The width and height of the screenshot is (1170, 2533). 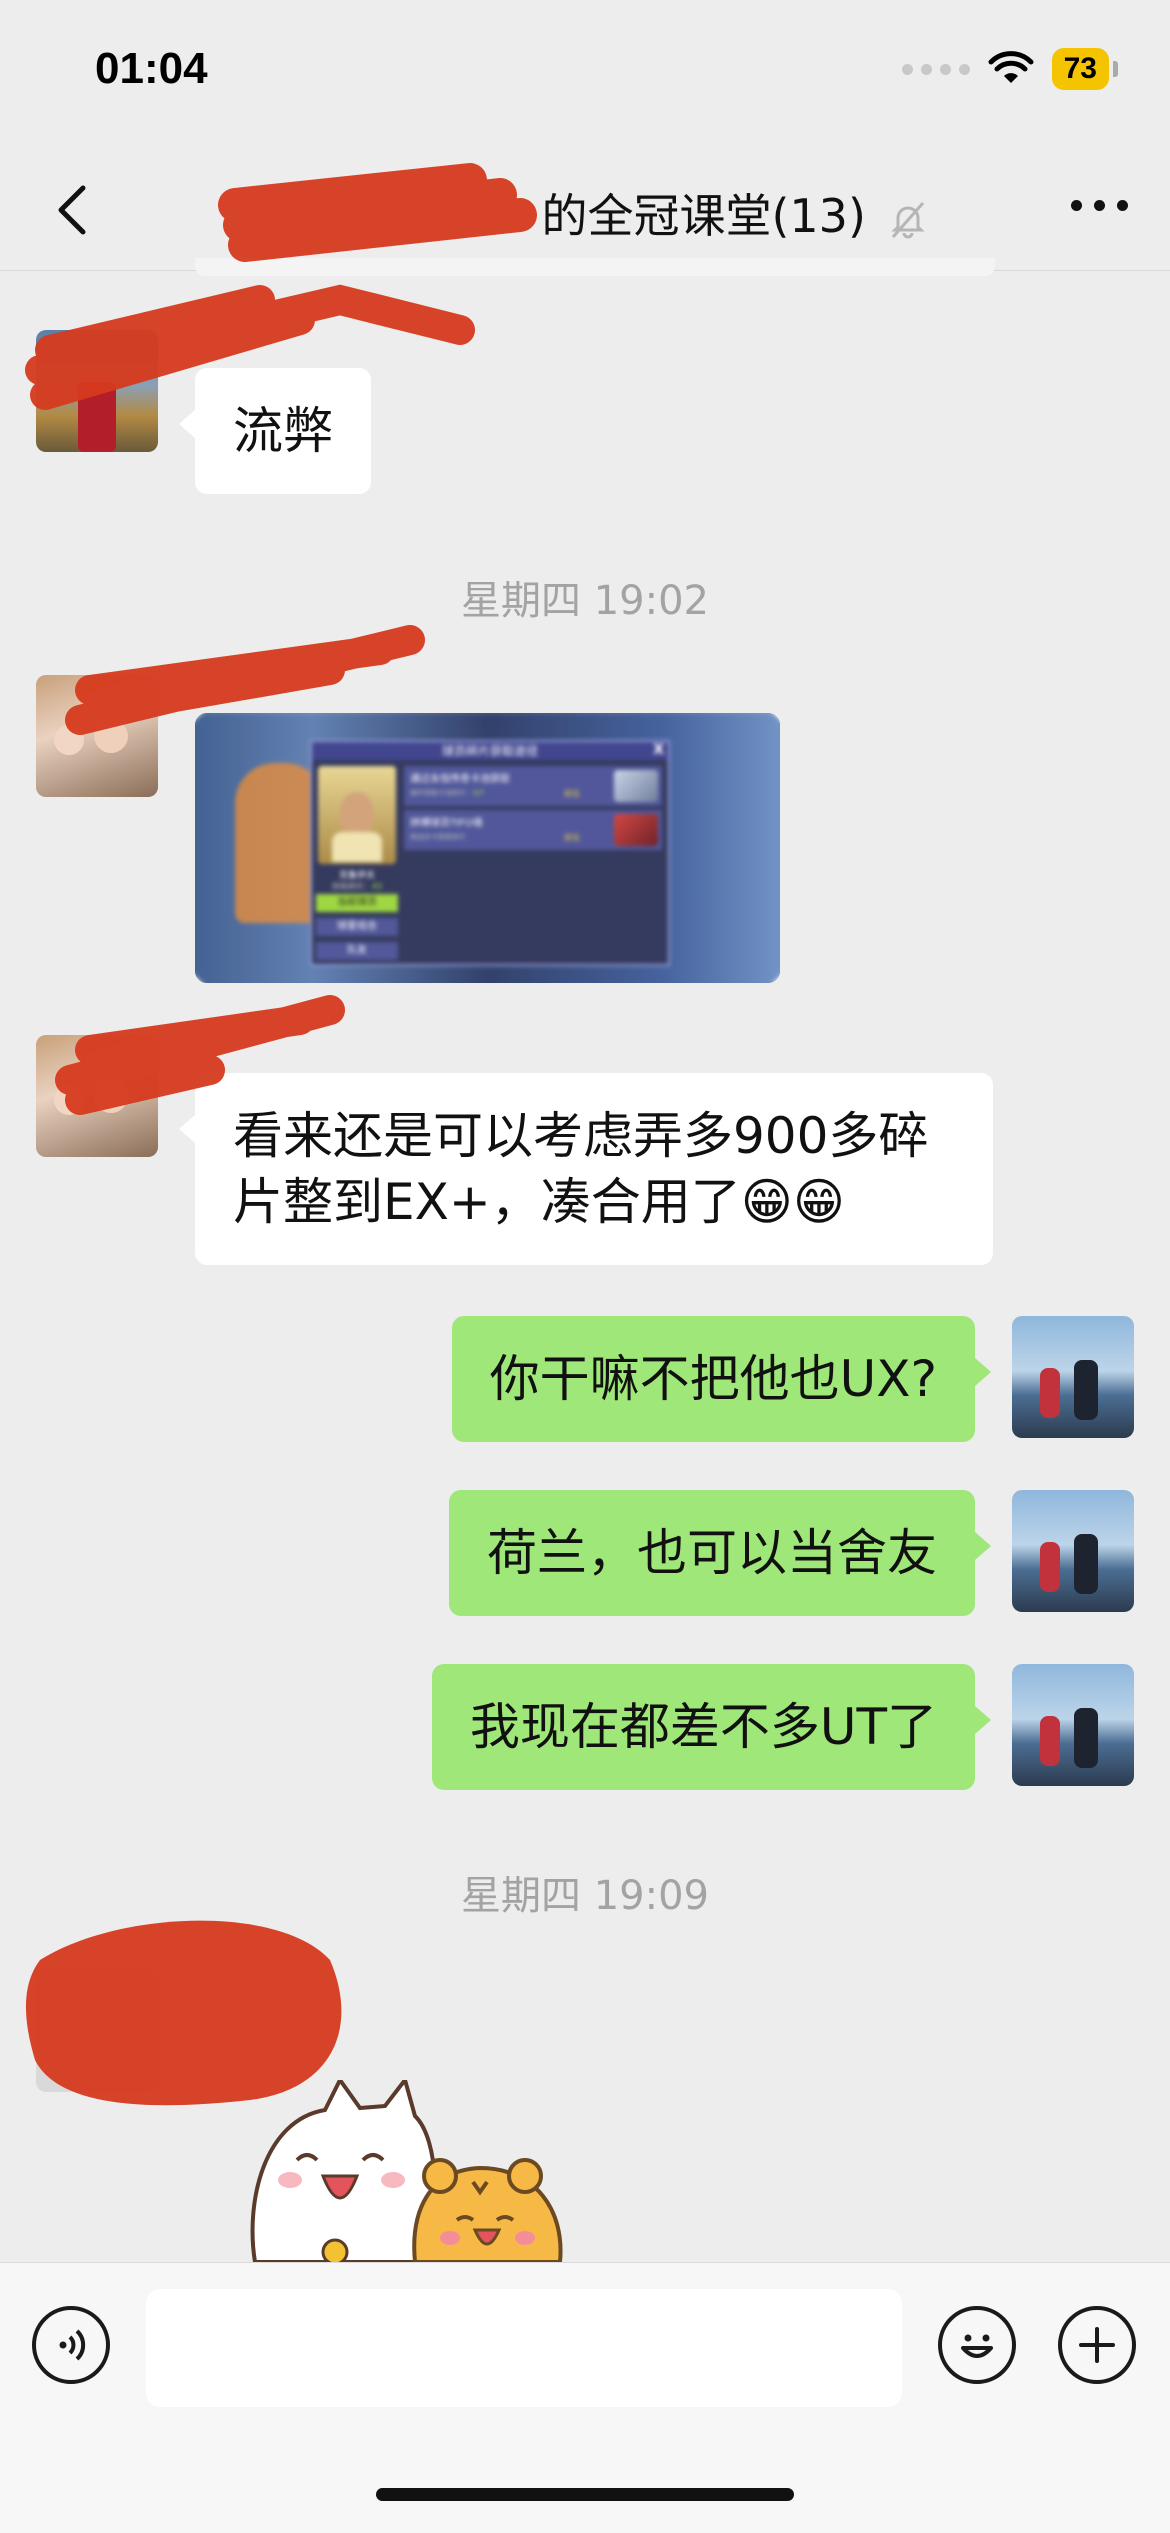 I want to click on timestamp: 星期四 19:09, so click(x=585, y=1896).